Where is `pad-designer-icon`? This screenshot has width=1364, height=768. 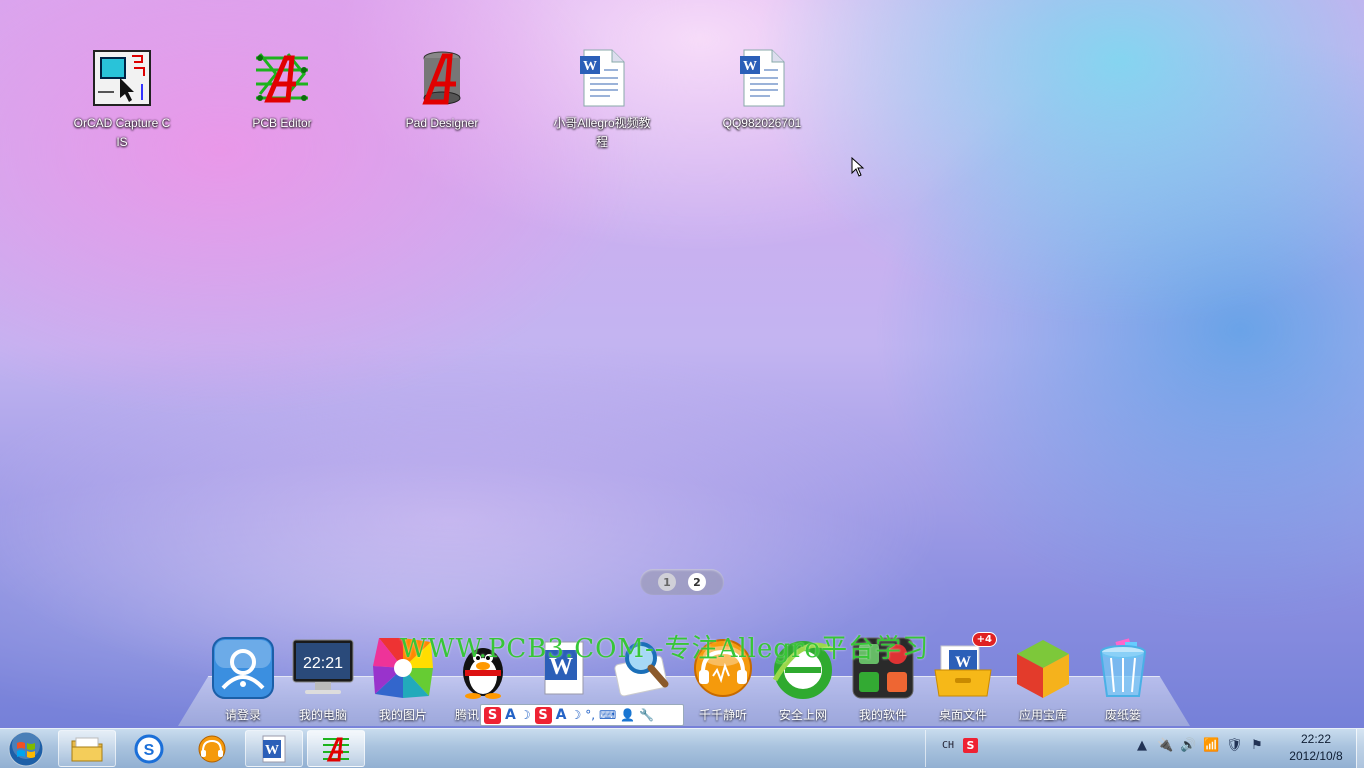 pad-designer-icon is located at coordinates (442, 78).